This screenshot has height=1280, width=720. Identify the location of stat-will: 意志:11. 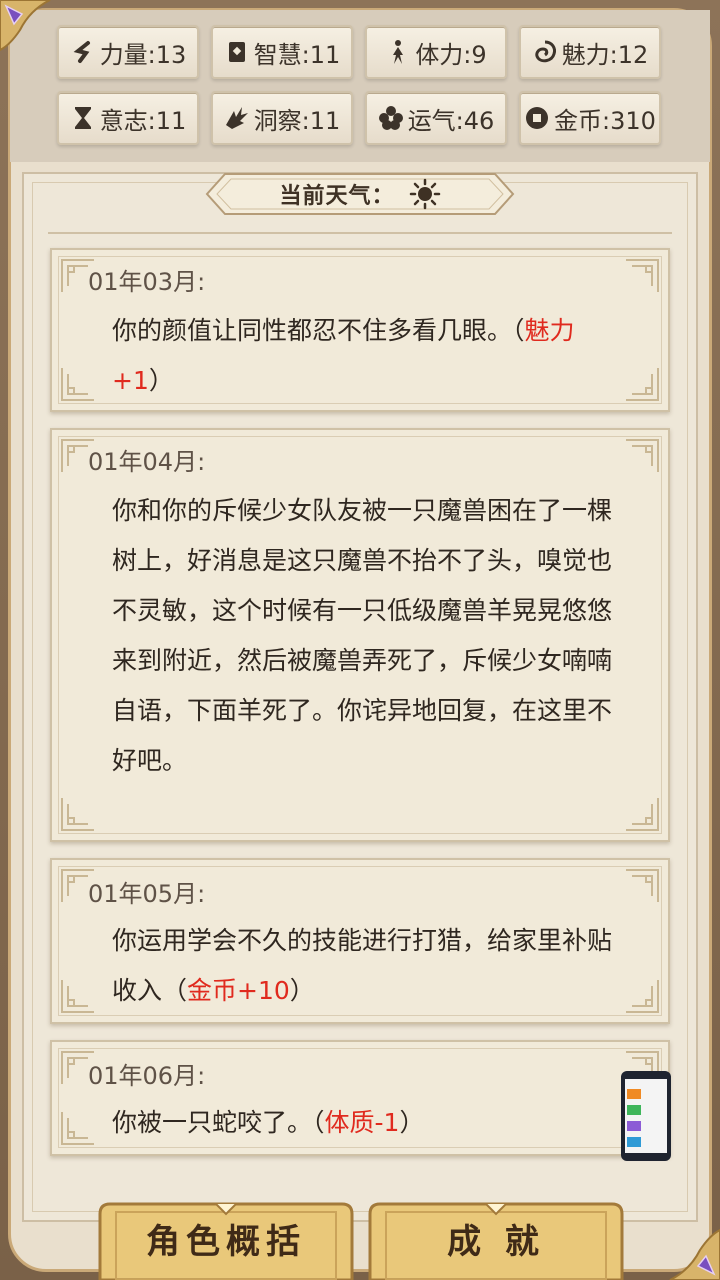
(128, 118).